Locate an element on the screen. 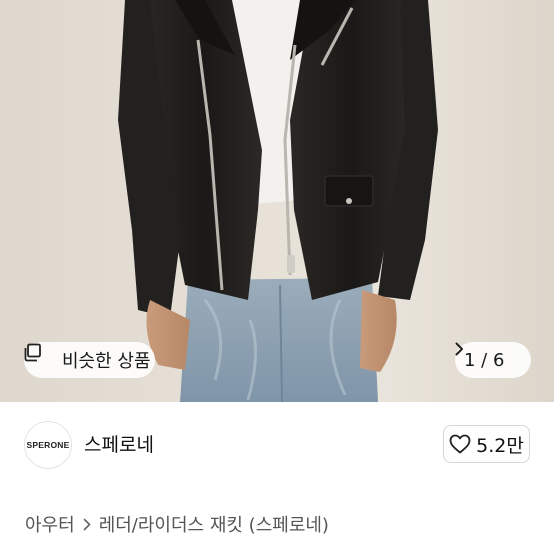 The image size is (554, 554). image-counter-button: 1 / 6 is located at coordinates (493, 360).